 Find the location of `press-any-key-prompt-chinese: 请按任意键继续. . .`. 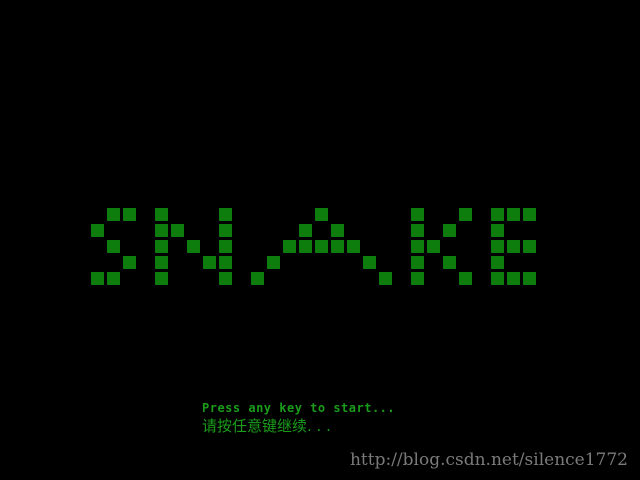

press-any-key-prompt-chinese: 请按任意键继续. . . is located at coordinates (266, 426).